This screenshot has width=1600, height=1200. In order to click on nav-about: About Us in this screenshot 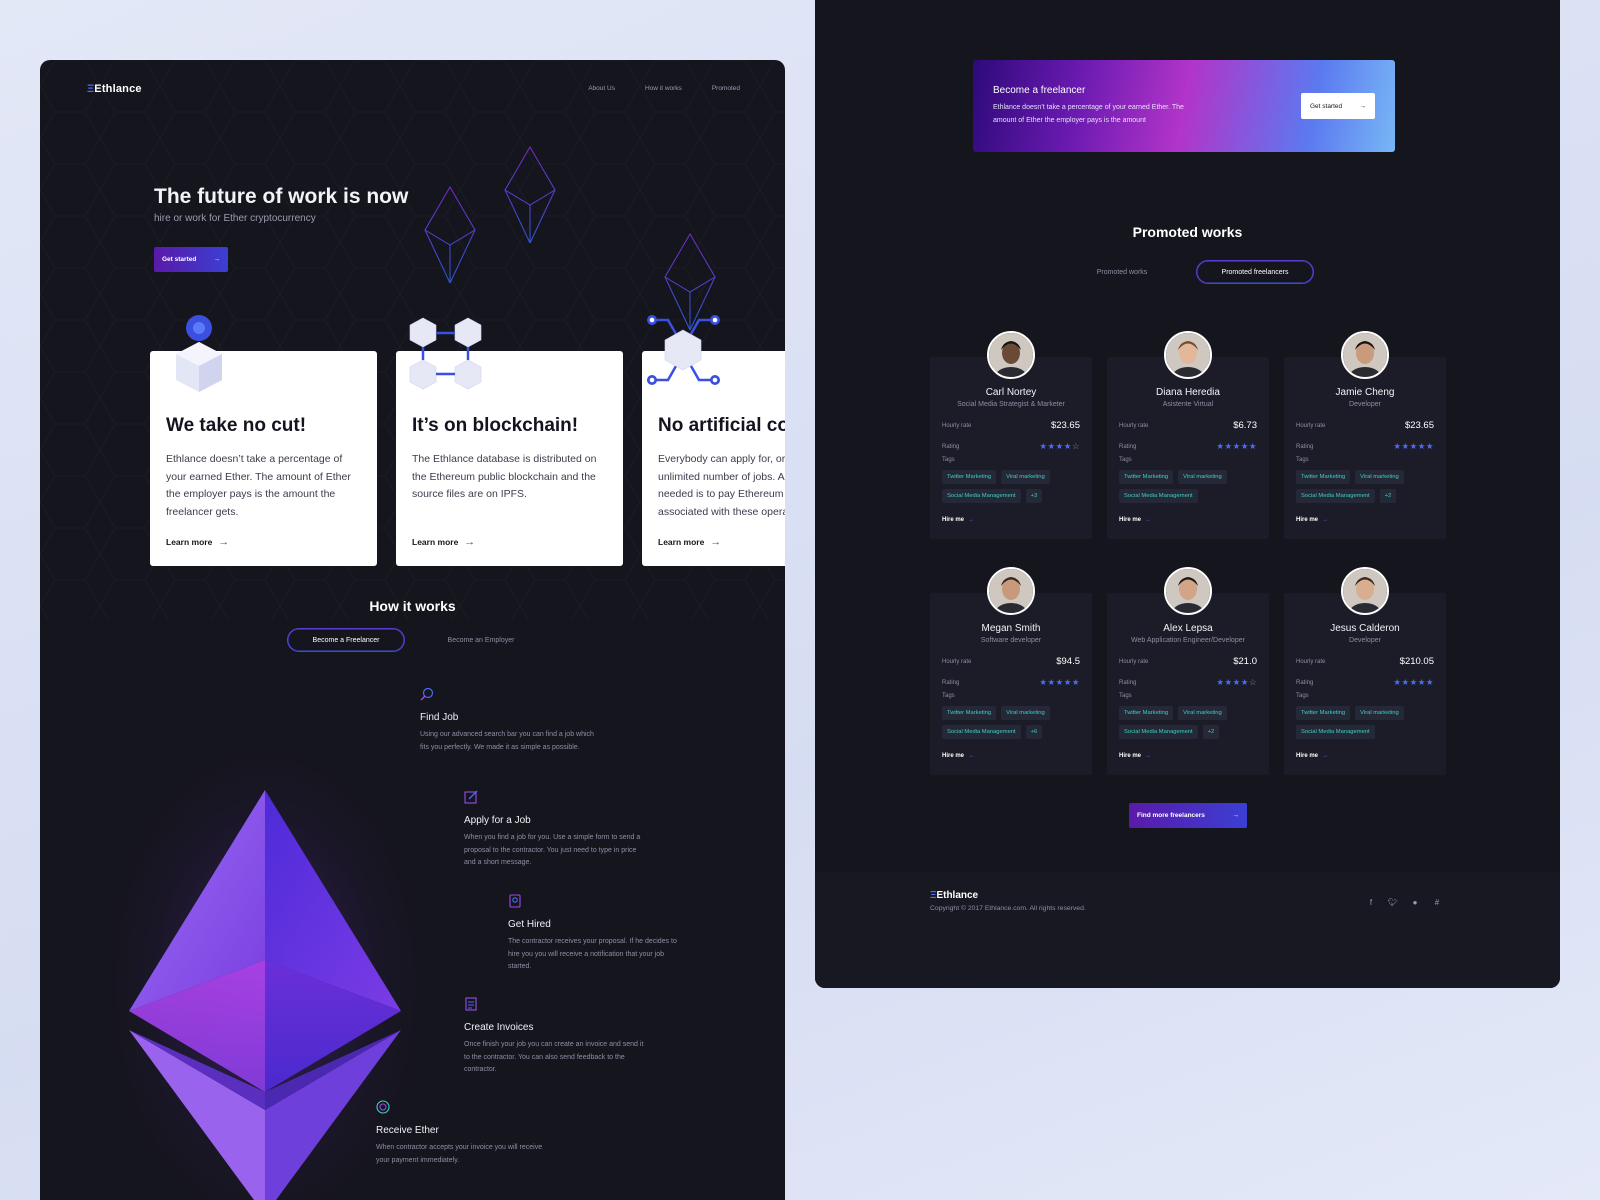, I will do `click(601, 88)`.